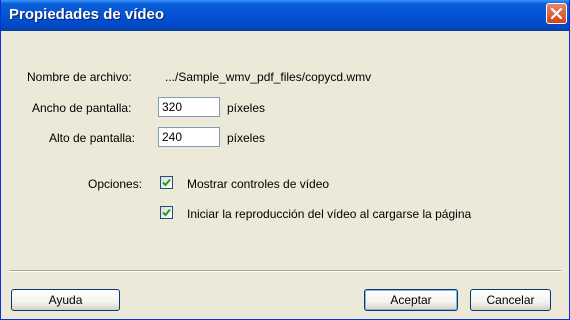 This screenshot has height=320, width=570. What do you see at coordinates (82, 108) in the screenshot?
I see `width-label: Ancho de pantalla:` at bounding box center [82, 108].